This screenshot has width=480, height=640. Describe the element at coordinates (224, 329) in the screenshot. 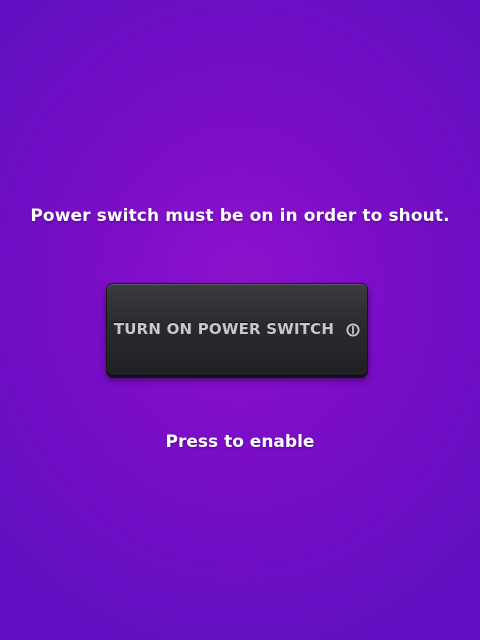

I see `power-button-label: TURN ON POWER SWITCH` at that location.